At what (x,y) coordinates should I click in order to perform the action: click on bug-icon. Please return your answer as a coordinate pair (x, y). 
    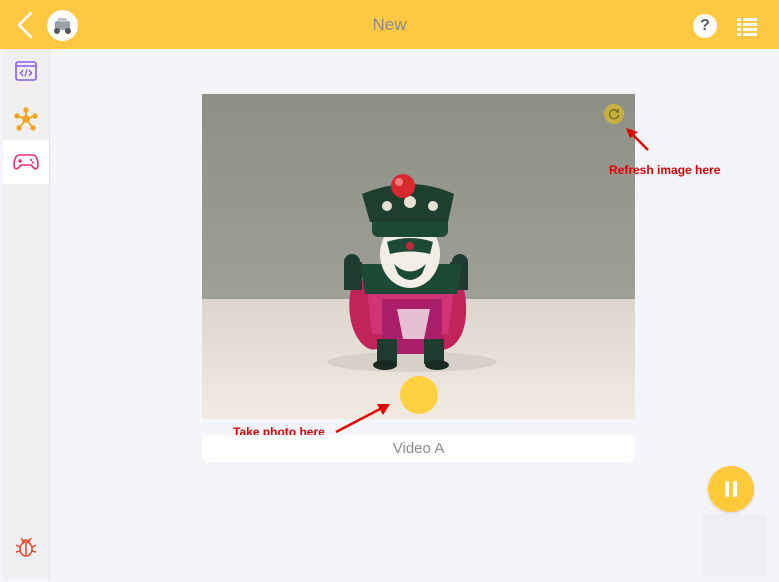
    Looking at the image, I should click on (26, 547).